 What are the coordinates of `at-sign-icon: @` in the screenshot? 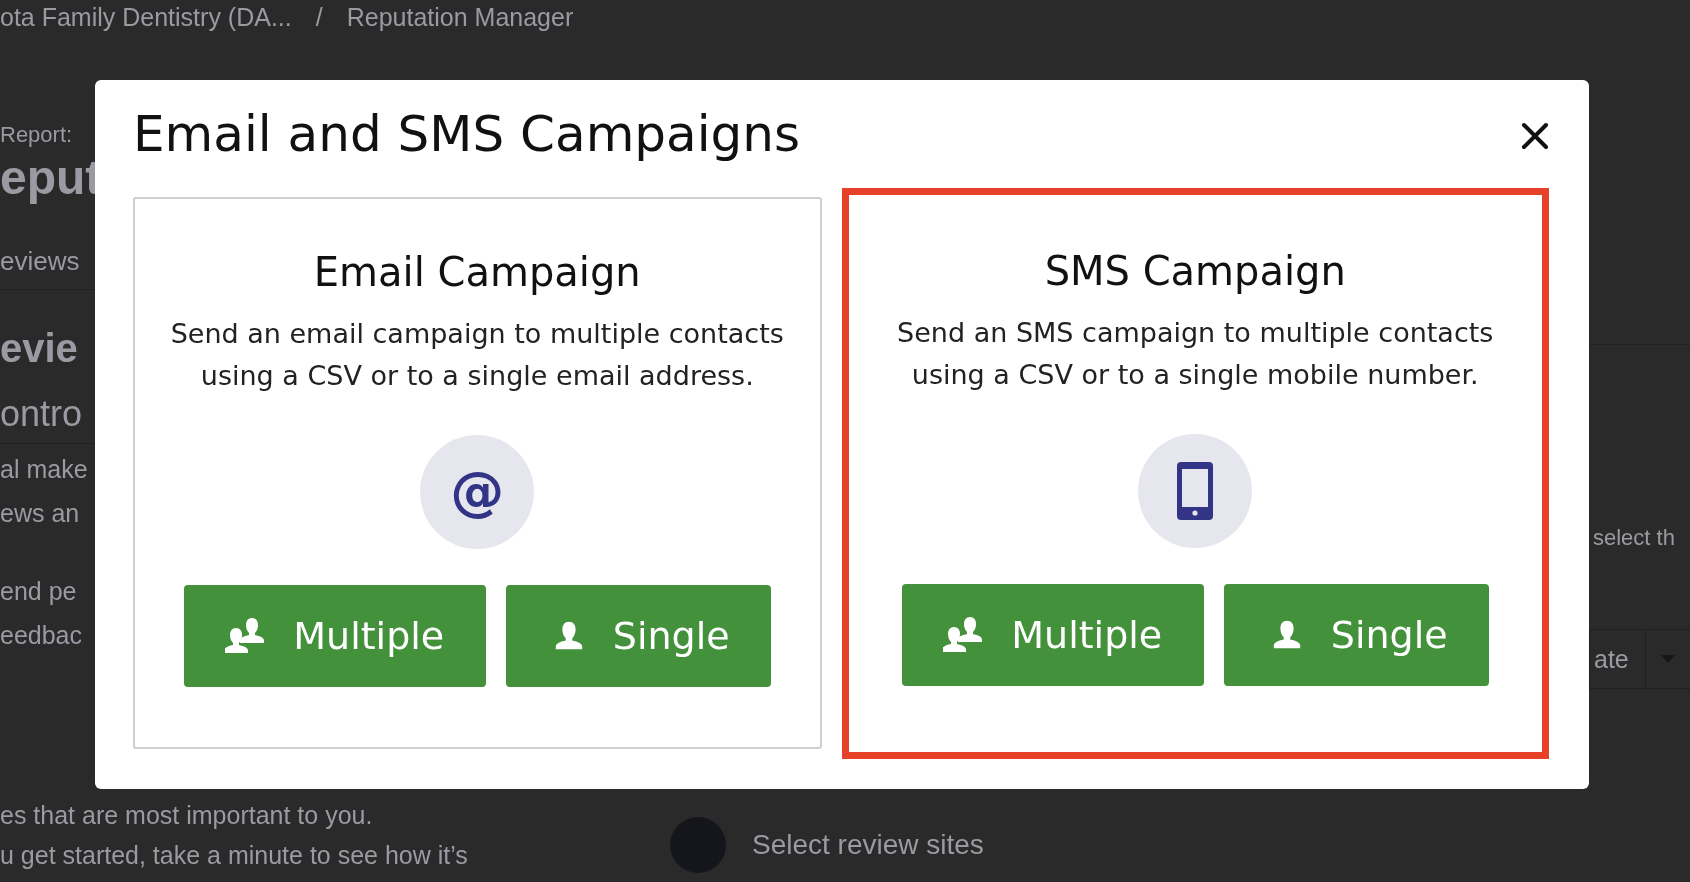 It's located at (477, 492).